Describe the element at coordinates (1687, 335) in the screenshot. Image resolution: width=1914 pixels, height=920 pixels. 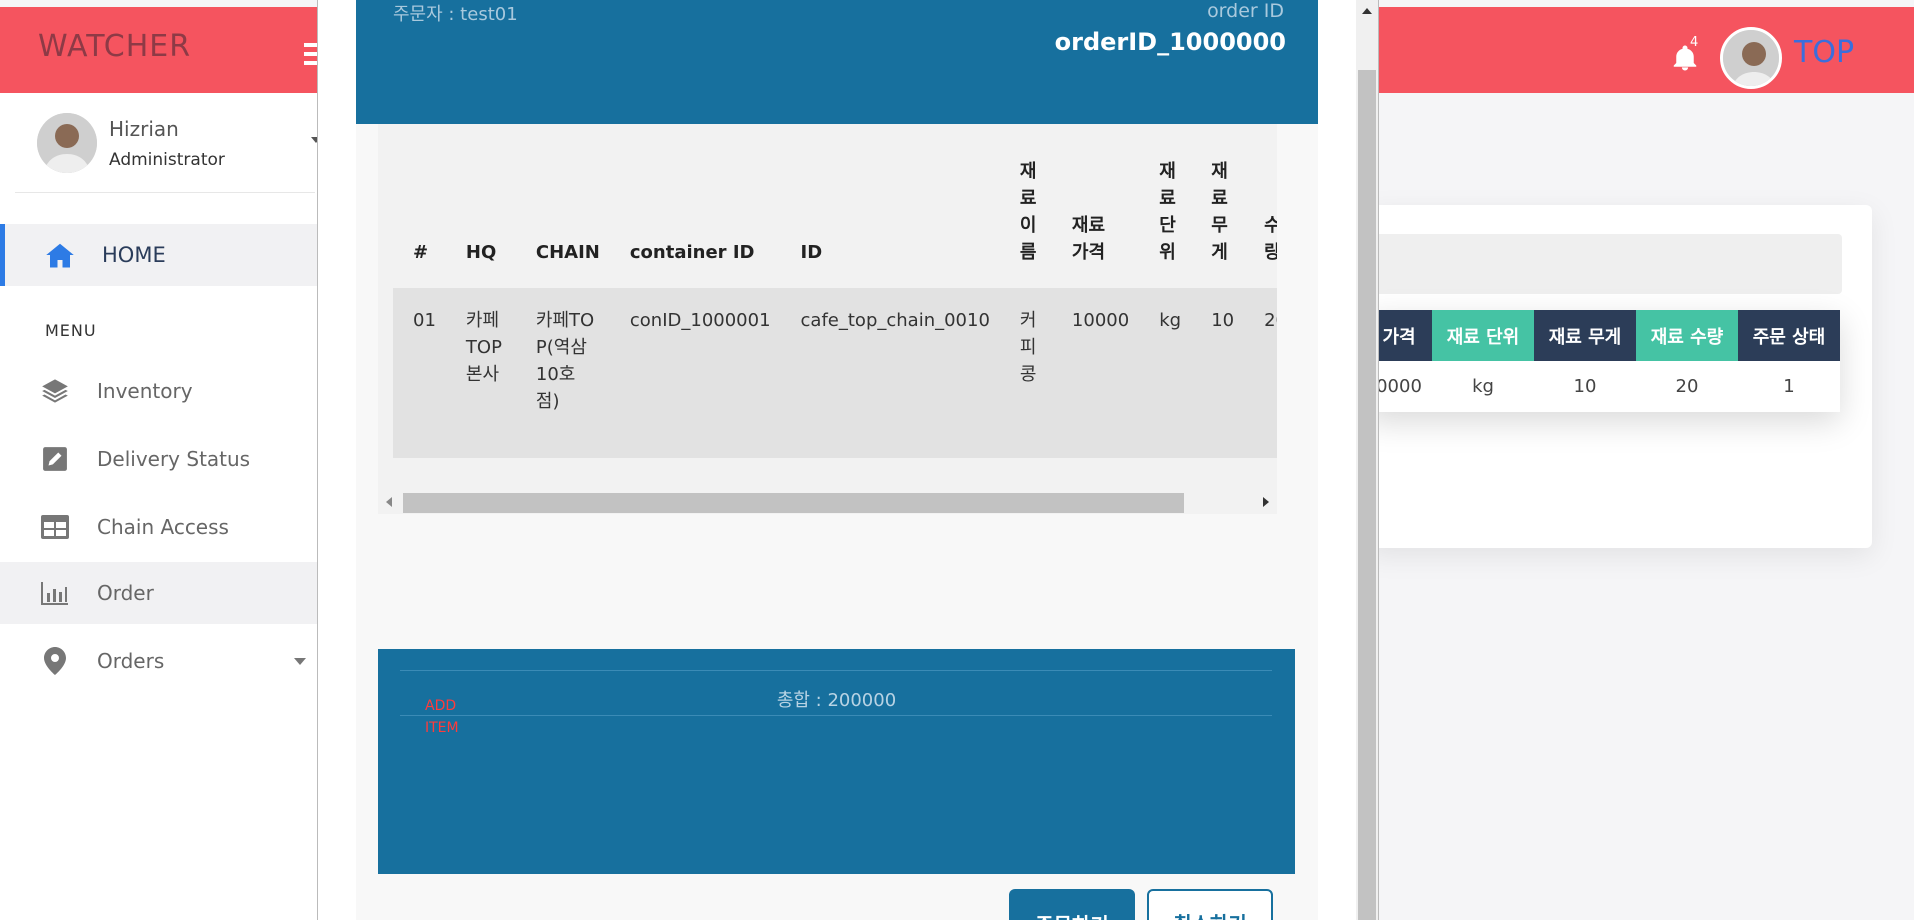
I see `column-header: 재료 수량` at that location.